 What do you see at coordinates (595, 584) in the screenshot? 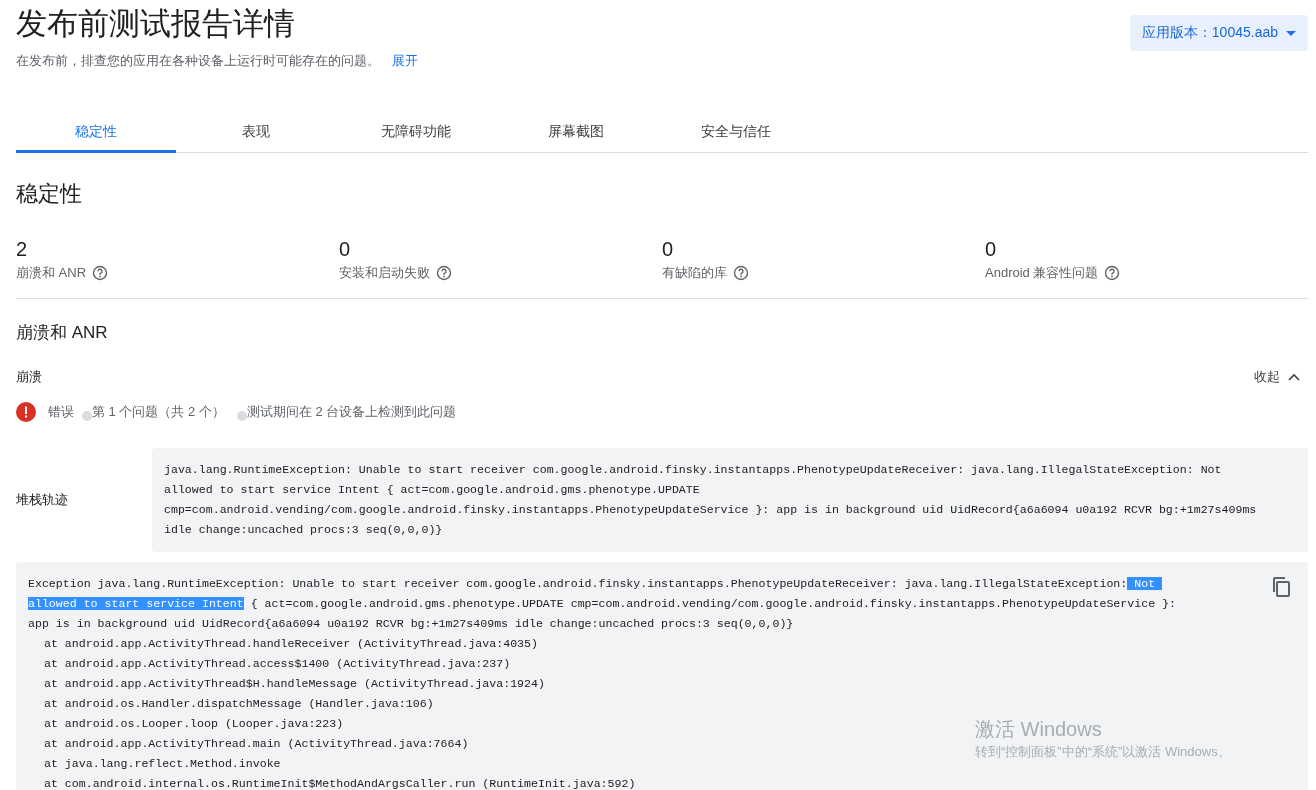
I see `code-line: Exception java.lang.RuntimeException: Unable to start receiver com.google.android.finsky.instantapps.PhenotypeUpdateReceiver: java.lang.IllegalStateException: Not` at bounding box center [595, 584].